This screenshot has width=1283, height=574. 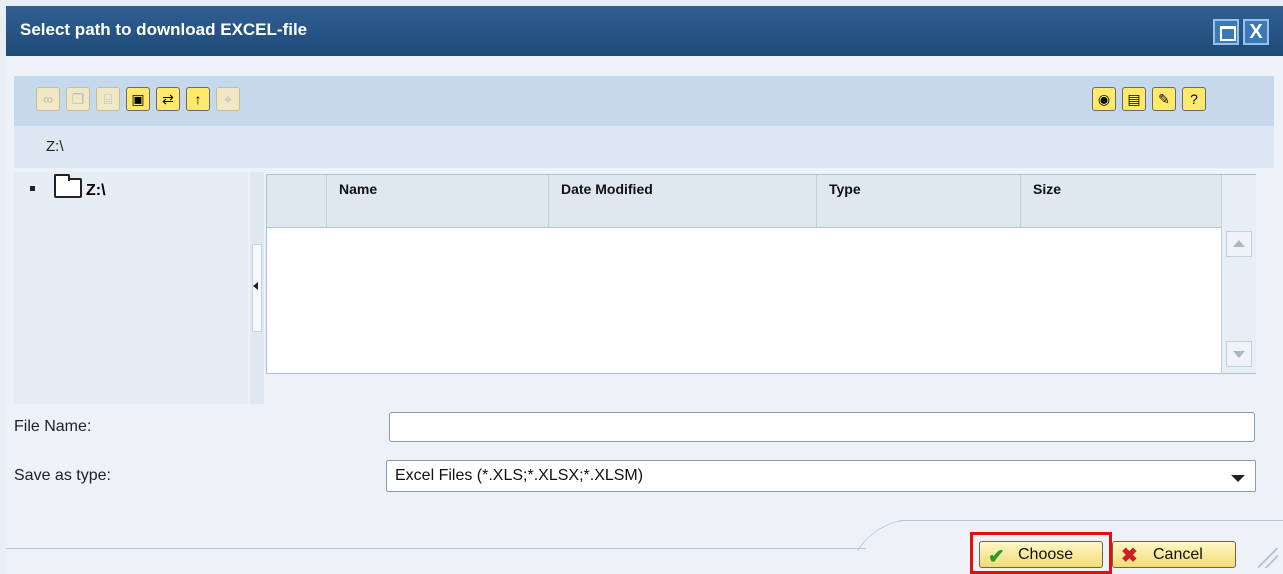 I want to click on column-header-name: Name, so click(x=438, y=201).